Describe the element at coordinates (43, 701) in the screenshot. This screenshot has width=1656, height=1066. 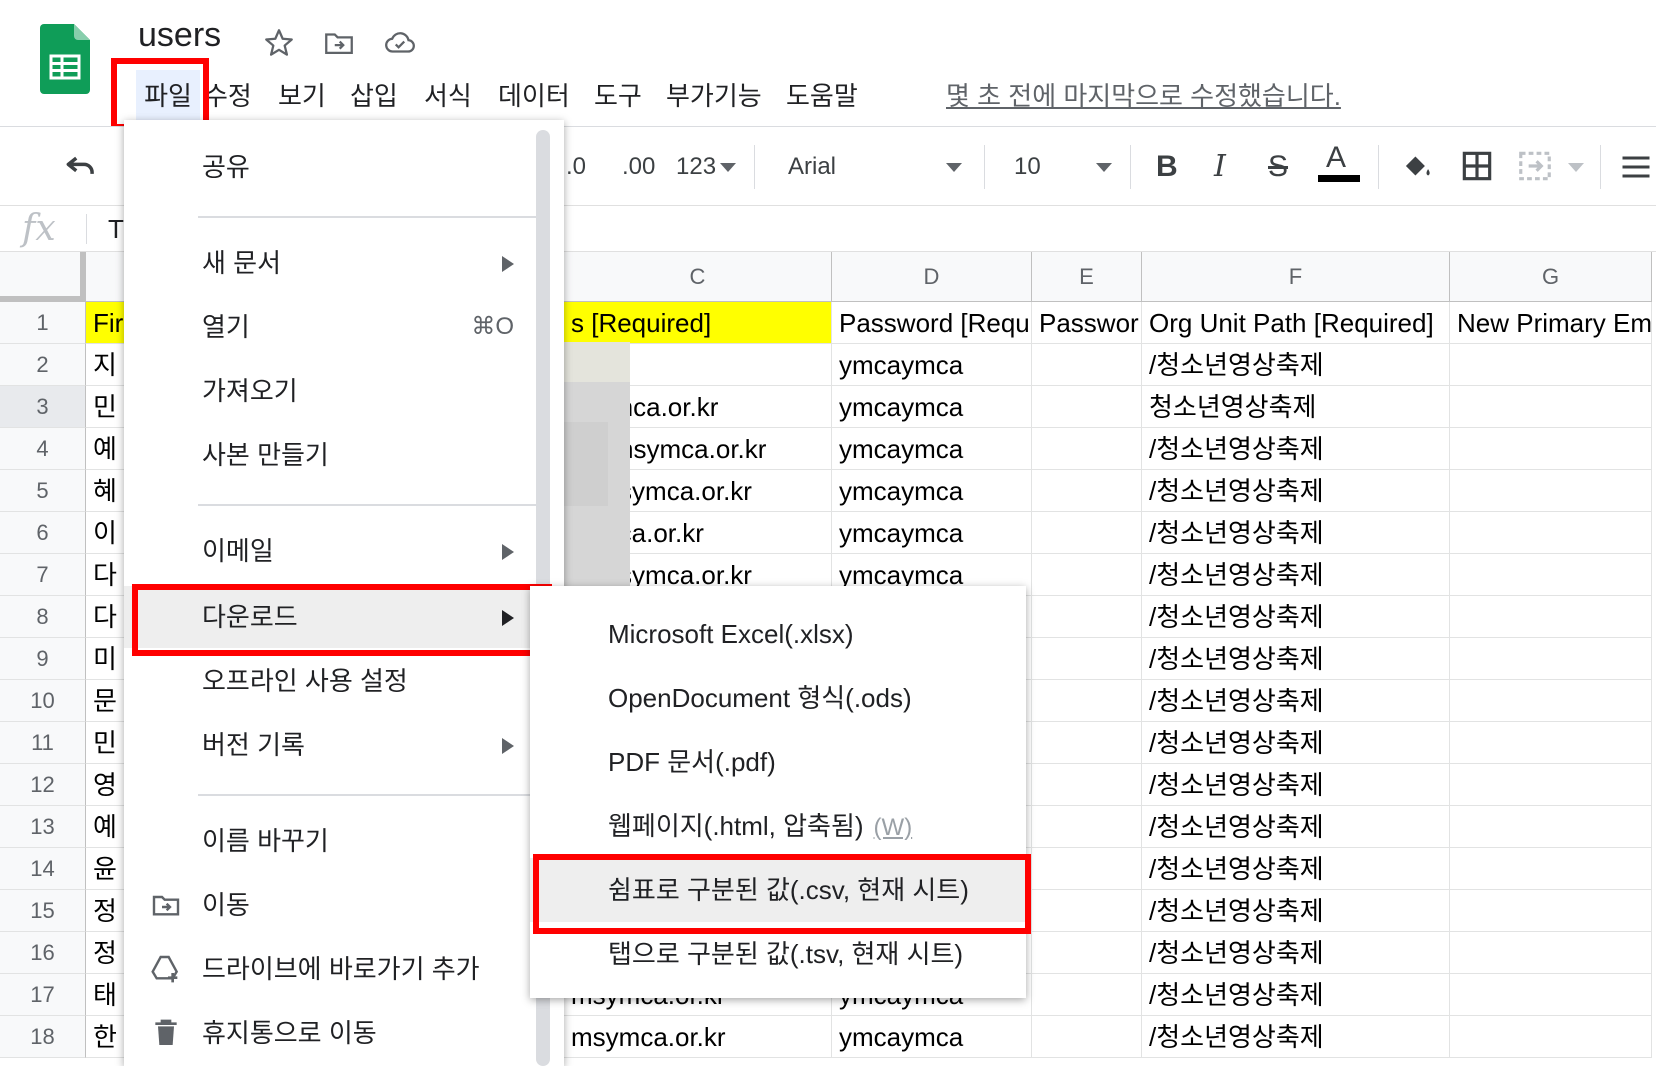
I see `row-header: 10` at that location.